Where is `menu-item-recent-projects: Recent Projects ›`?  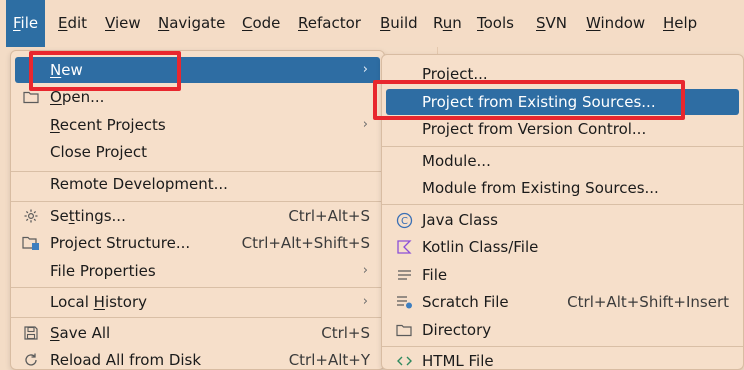 menu-item-recent-projects: Recent Projects › is located at coordinates (197, 125).